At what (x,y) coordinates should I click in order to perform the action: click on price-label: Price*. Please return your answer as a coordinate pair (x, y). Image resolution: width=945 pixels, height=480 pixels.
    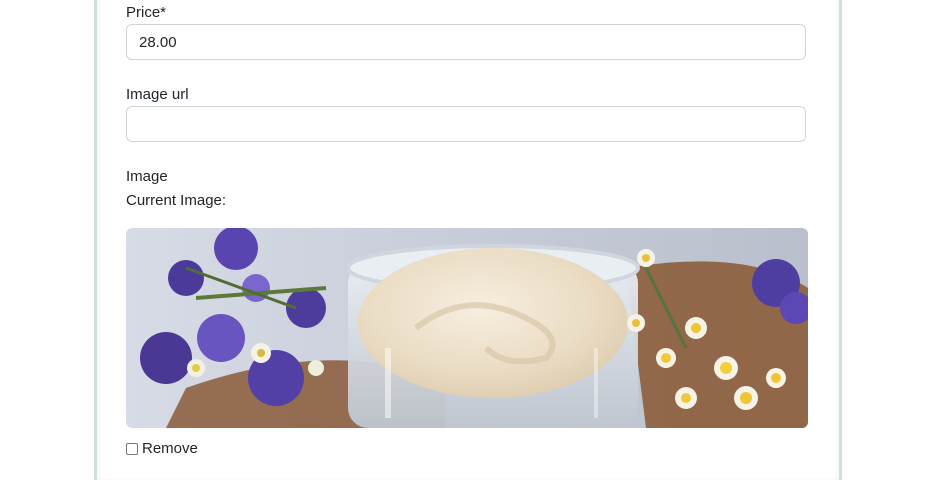
    Looking at the image, I should click on (146, 12).